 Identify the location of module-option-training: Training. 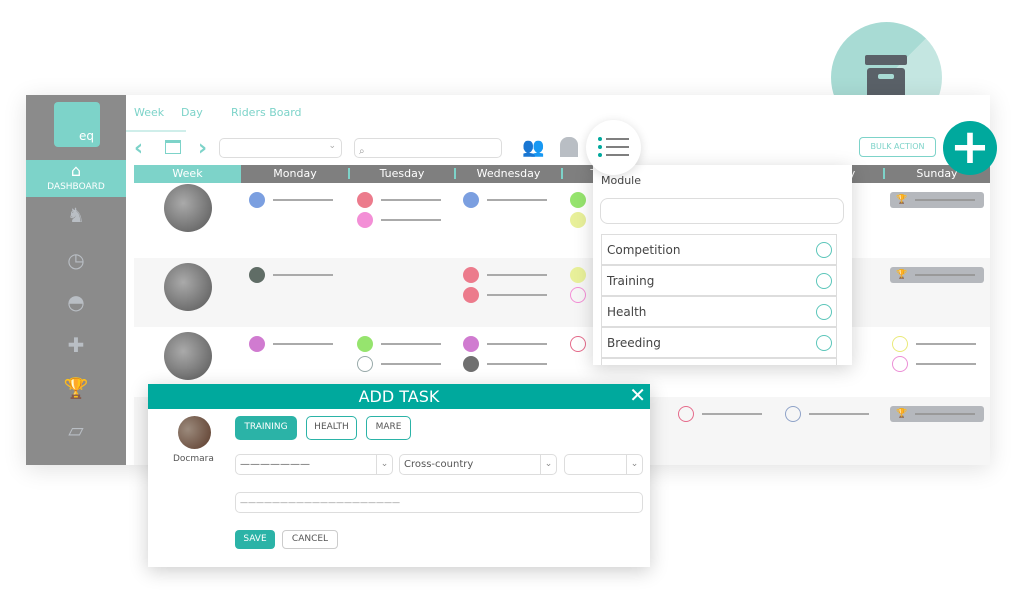
(719, 280).